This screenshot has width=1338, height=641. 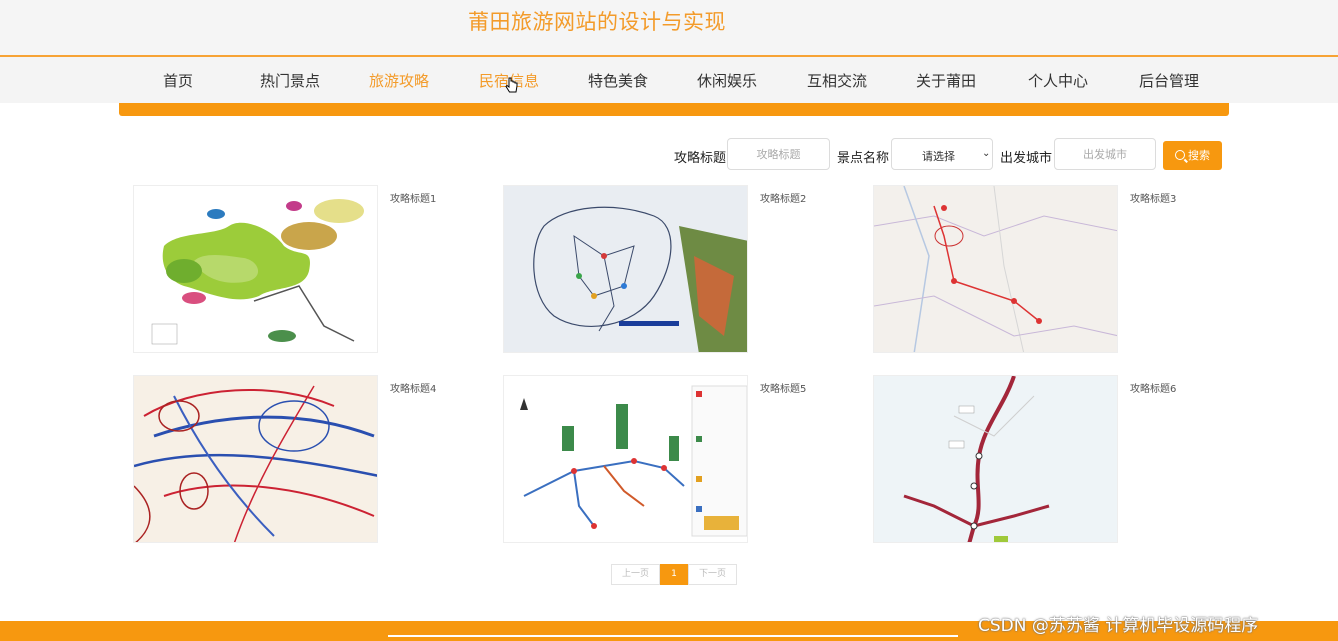 What do you see at coordinates (1153, 197) in the screenshot?
I see `guide-card-title: 攻略标题3` at bounding box center [1153, 197].